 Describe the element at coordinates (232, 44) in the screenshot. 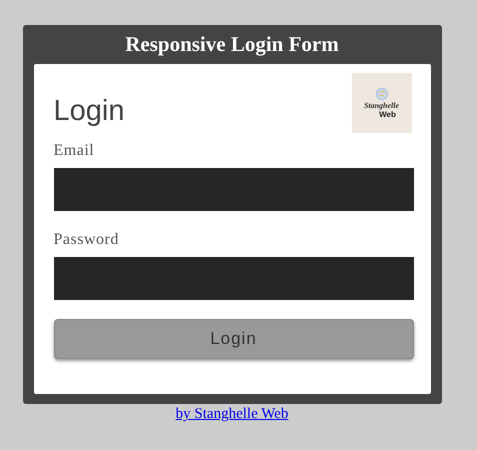

I see `page-title: Responsive Login Form` at that location.